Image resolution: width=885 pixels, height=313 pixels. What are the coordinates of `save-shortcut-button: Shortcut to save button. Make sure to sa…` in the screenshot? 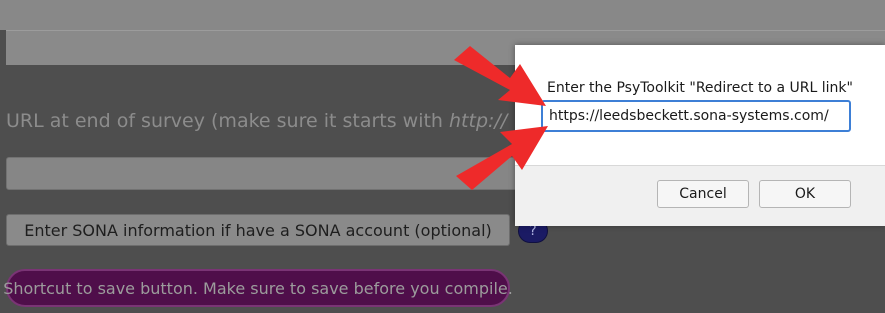 It's located at (258, 288).